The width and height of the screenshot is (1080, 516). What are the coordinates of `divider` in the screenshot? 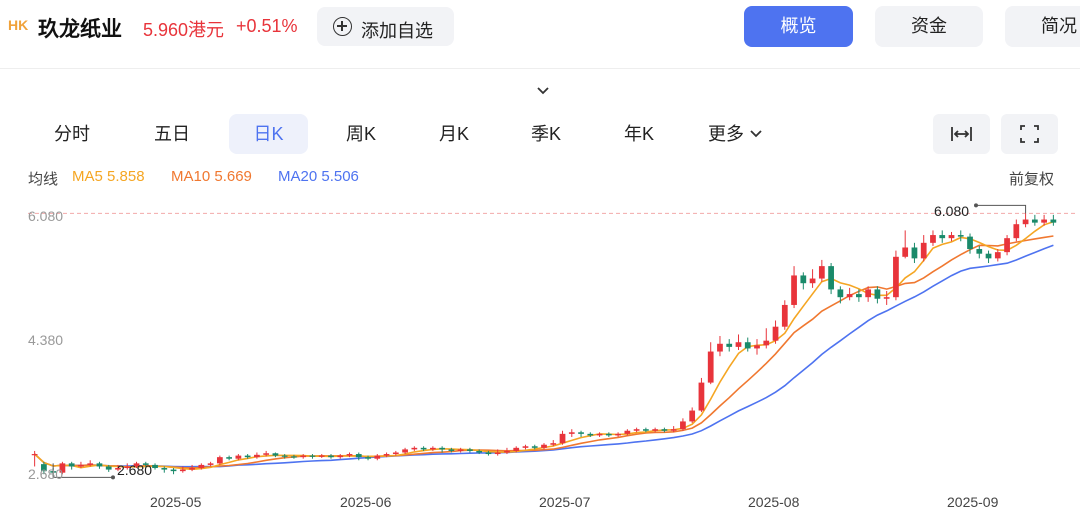 It's located at (540, 68).